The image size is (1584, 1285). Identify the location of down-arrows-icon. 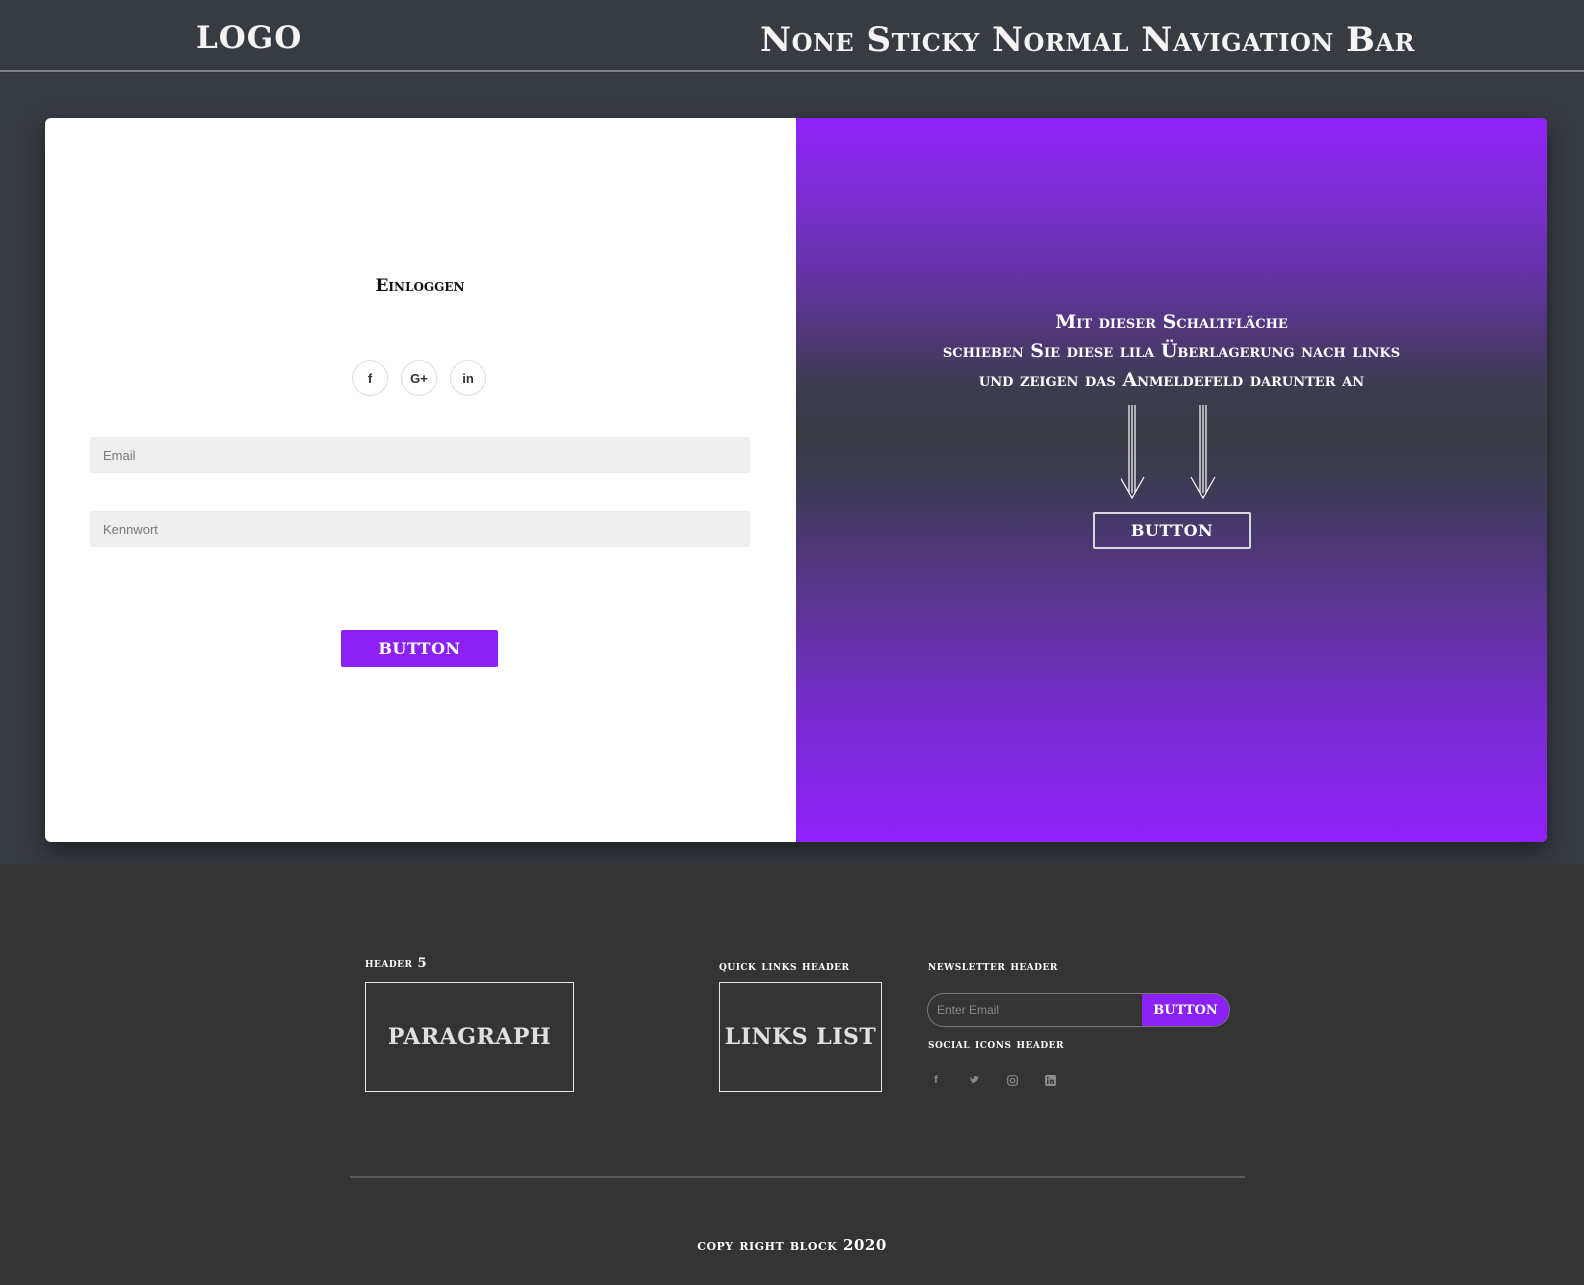
(1168, 452).